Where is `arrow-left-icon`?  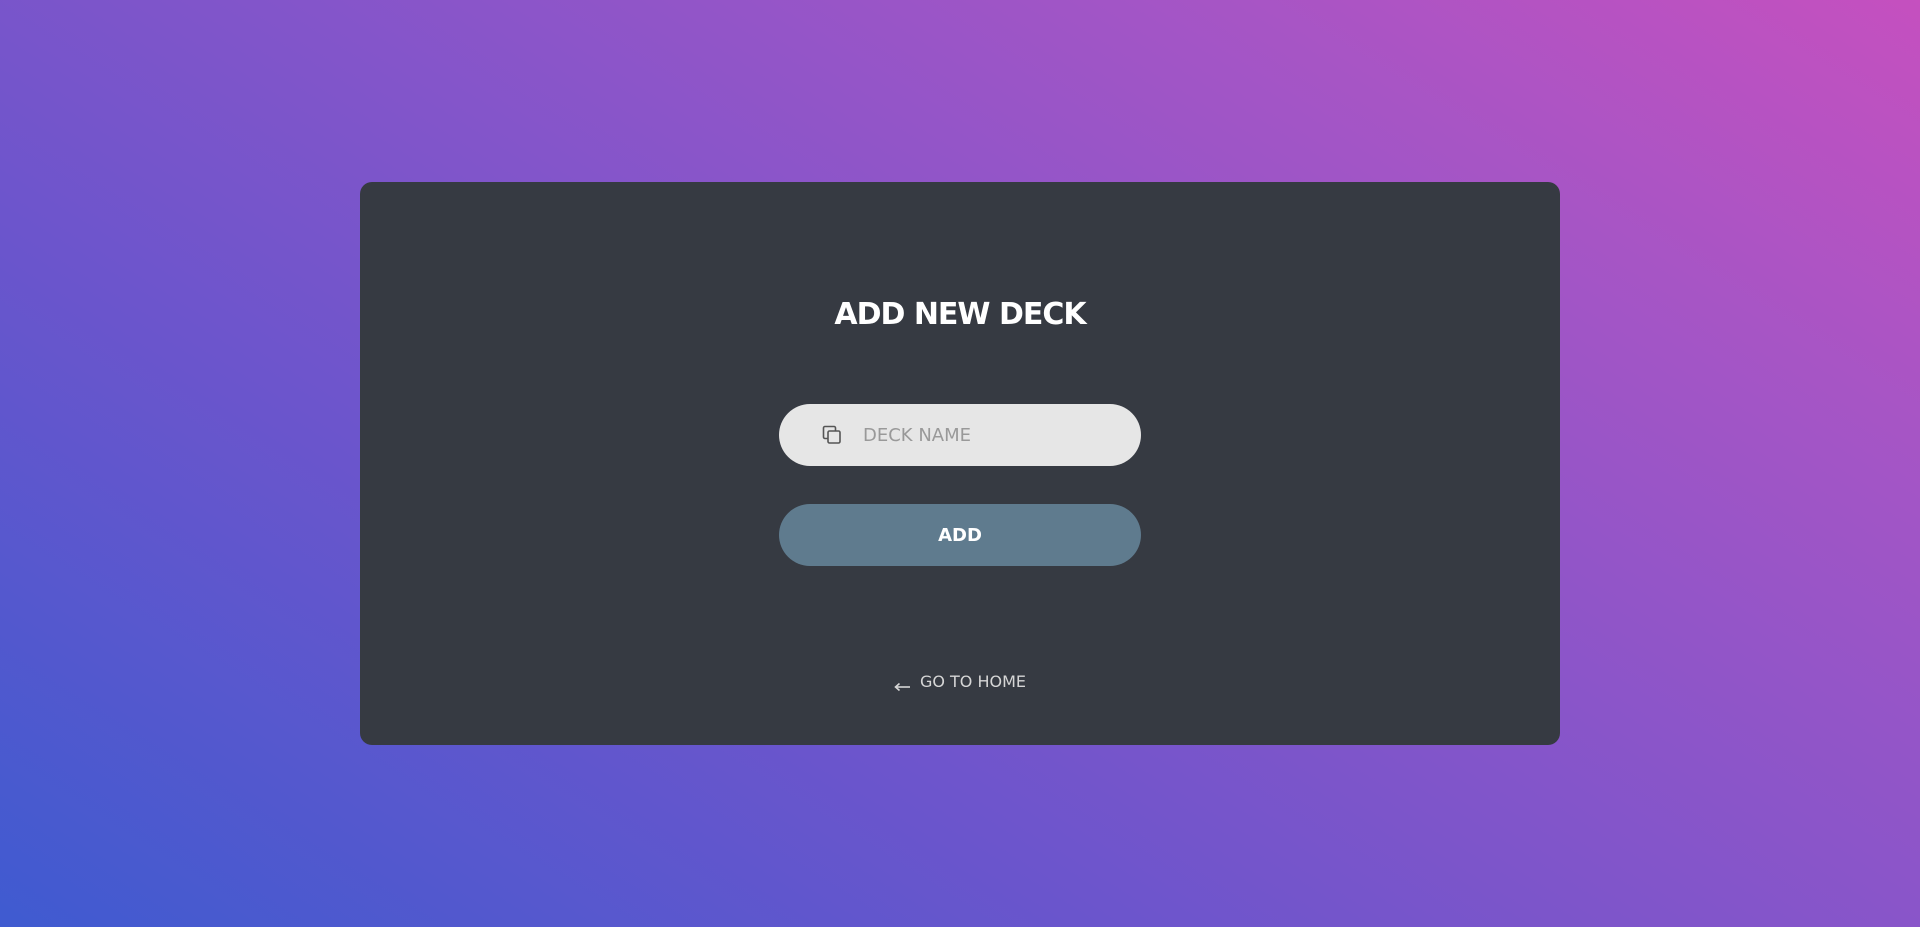
arrow-left-icon is located at coordinates (902, 684).